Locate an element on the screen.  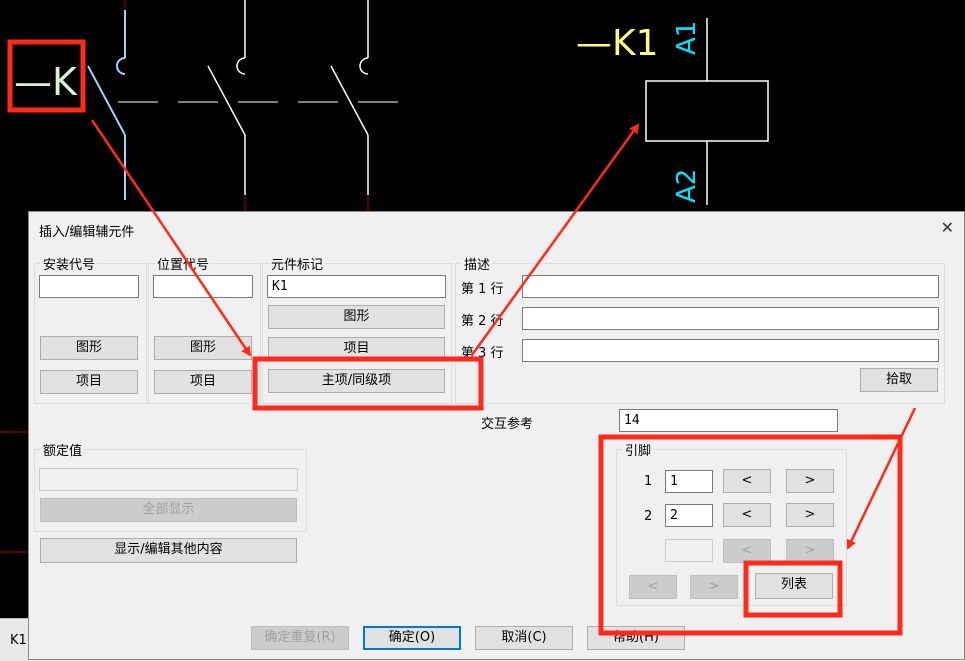
pin3-prev-button: < is located at coordinates (747, 551).